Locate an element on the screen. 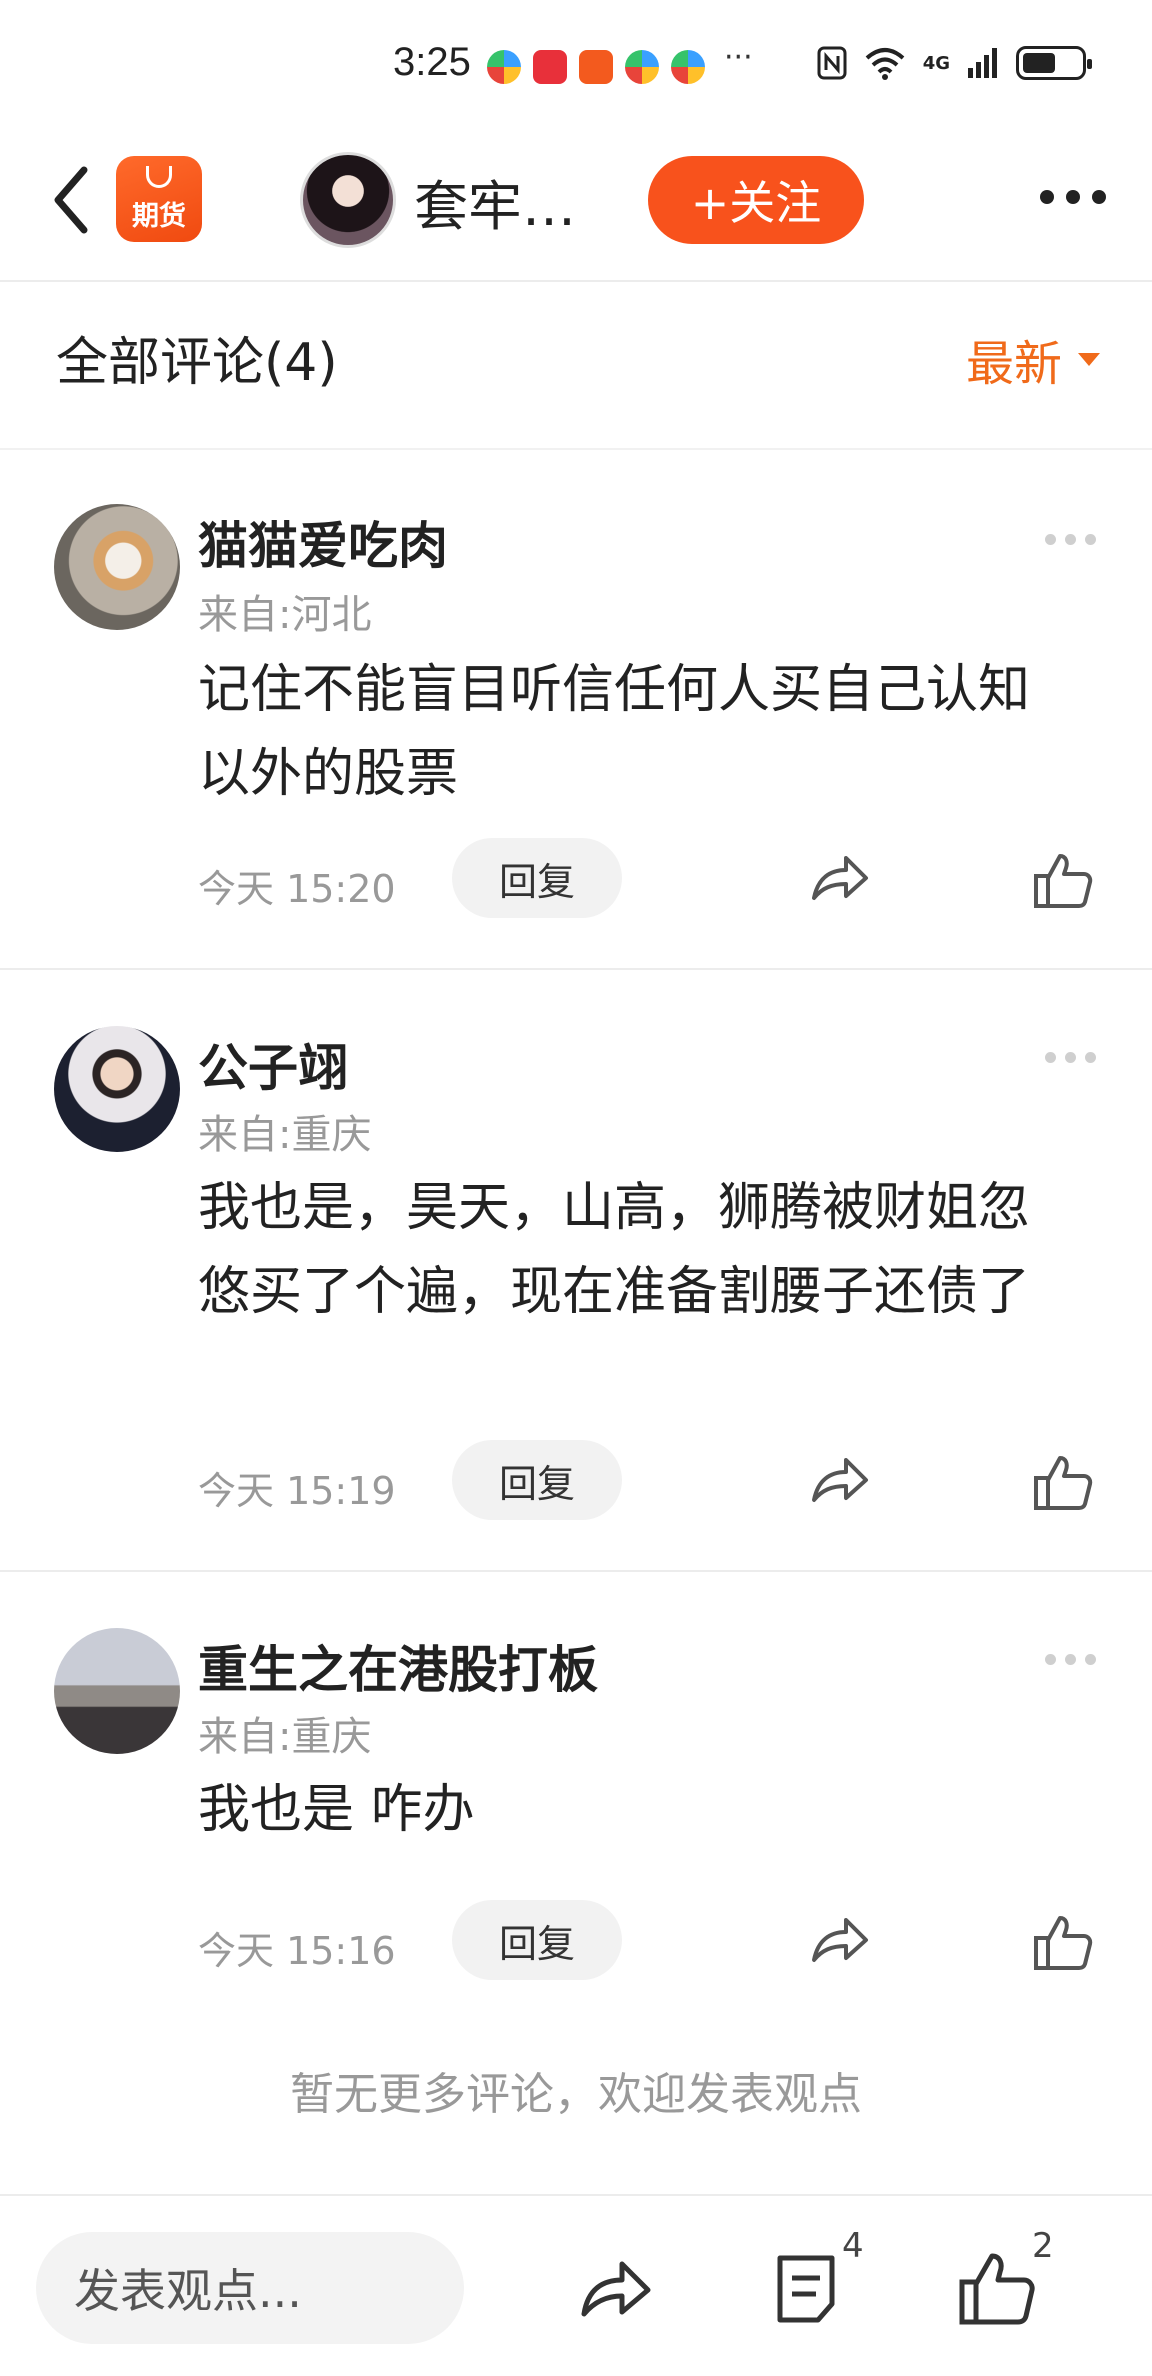 Image resolution: width=1152 pixels, height=2376 pixels. futures-app-notification-icon is located at coordinates (596, 67).